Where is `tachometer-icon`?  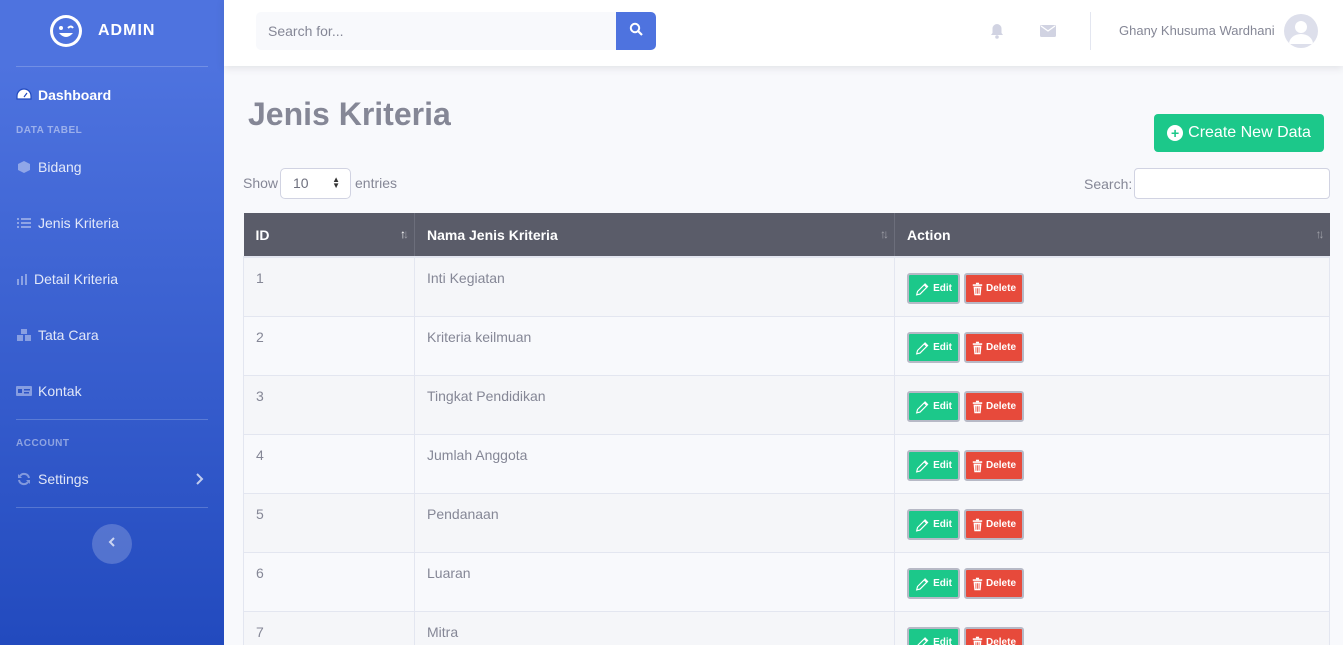 tachometer-icon is located at coordinates (24, 95).